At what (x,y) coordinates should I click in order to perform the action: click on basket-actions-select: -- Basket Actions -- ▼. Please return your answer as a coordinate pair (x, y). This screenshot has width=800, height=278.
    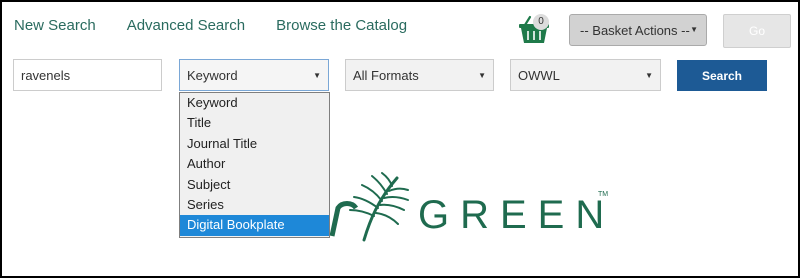
    Looking at the image, I should click on (638, 30).